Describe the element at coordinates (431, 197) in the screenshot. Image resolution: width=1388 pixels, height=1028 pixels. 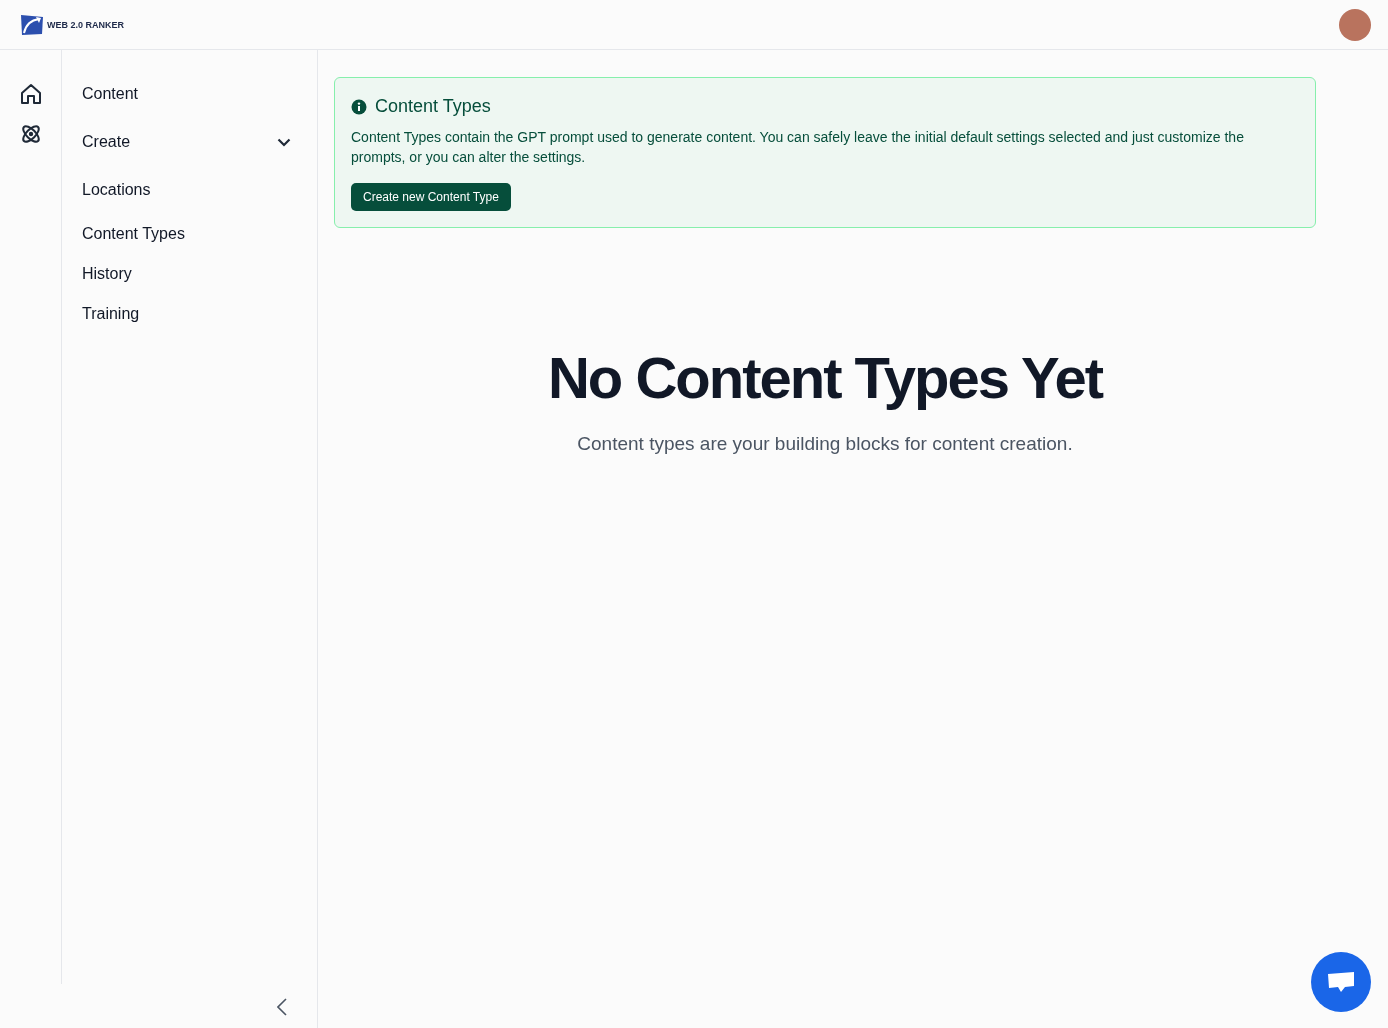
I see `create-button: Create new Content Type` at that location.